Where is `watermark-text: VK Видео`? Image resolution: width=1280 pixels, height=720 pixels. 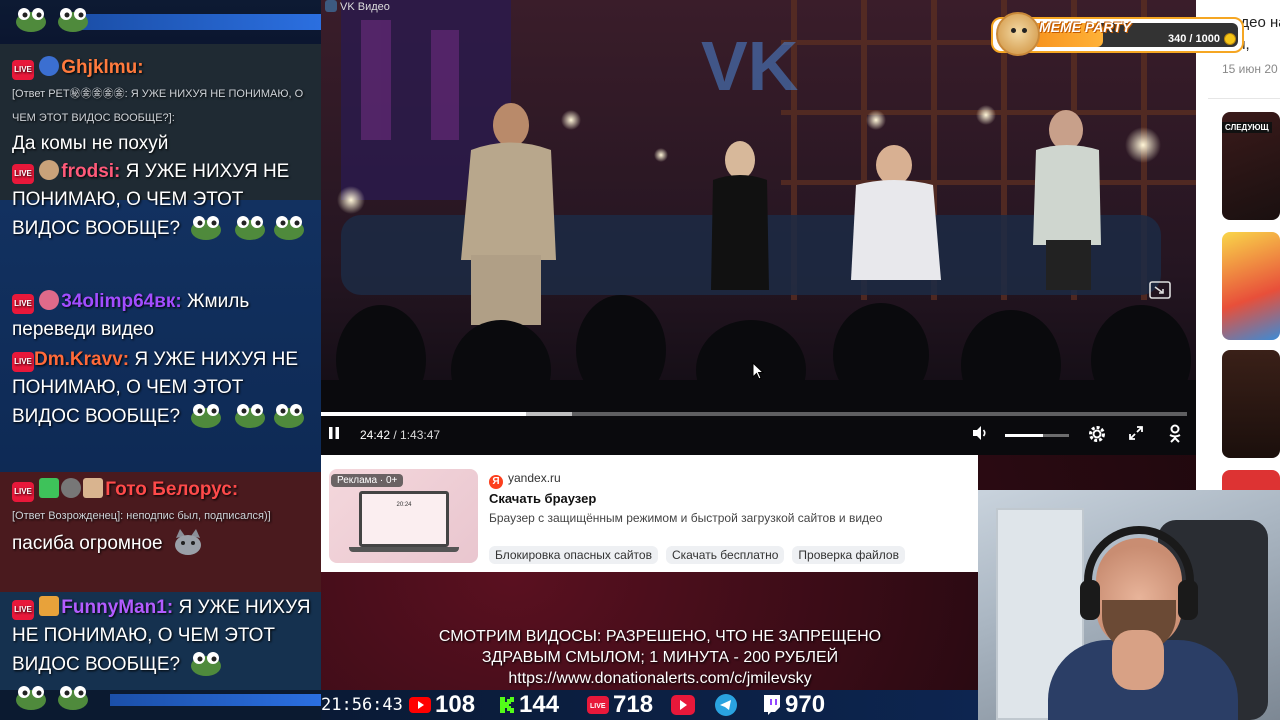
watermark-text: VK Видео is located at coordinates (365, 7).